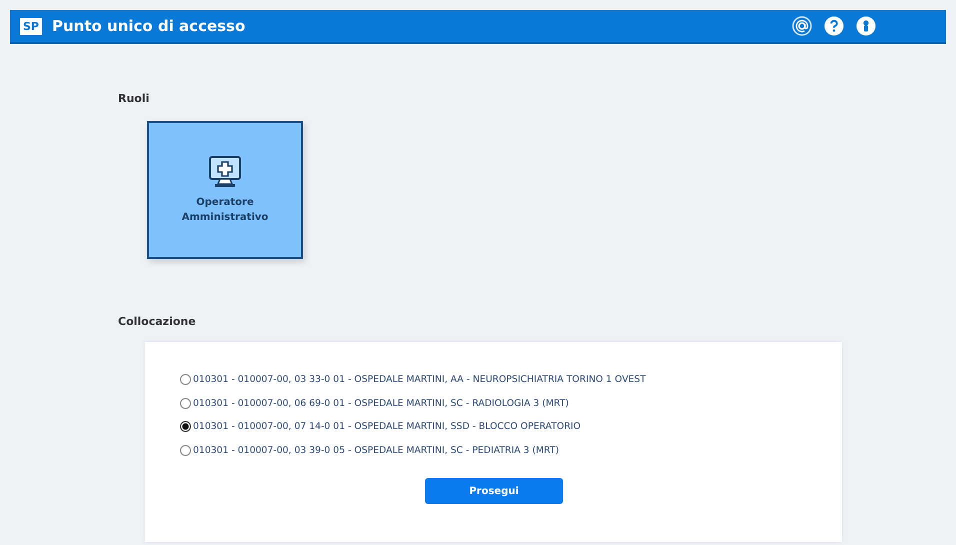 This screenshot has width=956, height=545. What do you see at coordinates (31, 26) in the screenshot?
I see `app-logo: SP` at bounding box center [31, 26].